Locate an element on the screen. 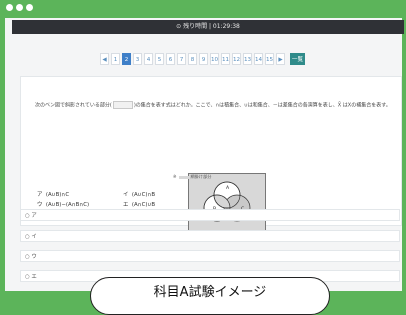  page-button: 12 is located at coordinates (236, 59).